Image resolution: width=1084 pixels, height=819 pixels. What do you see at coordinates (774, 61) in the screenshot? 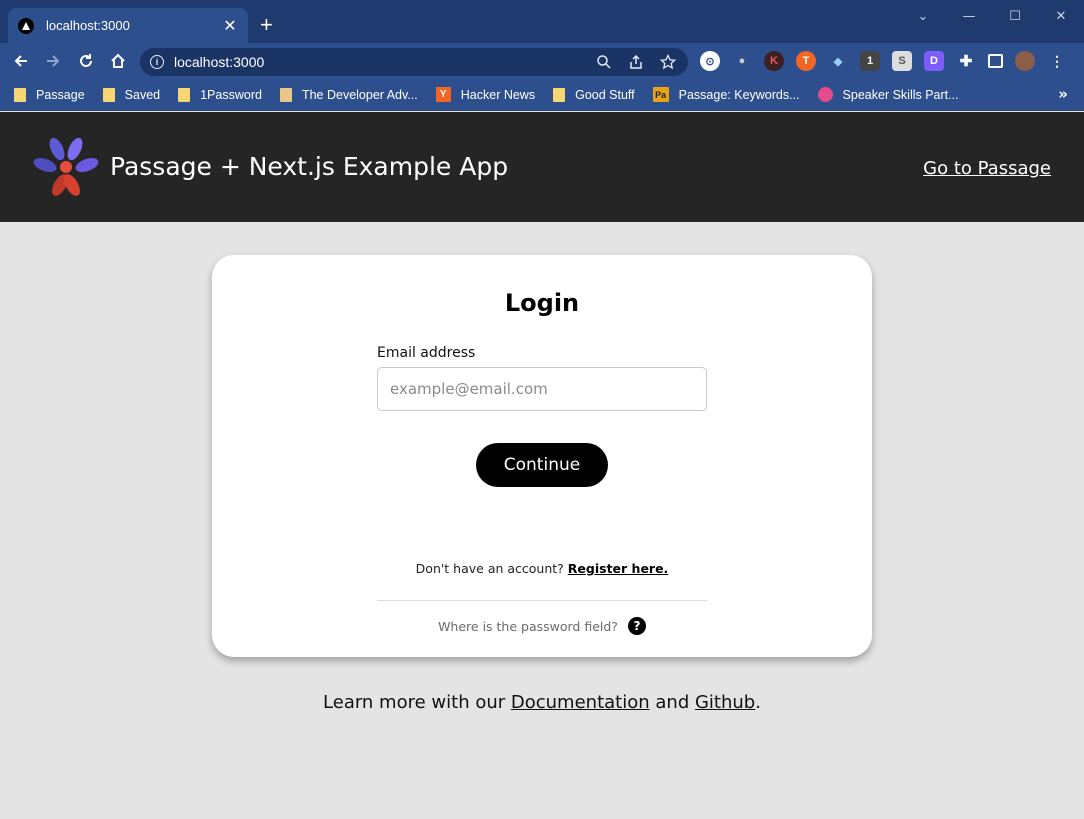
I see `extension-k-icon: K` at bounding box center [774, 61].